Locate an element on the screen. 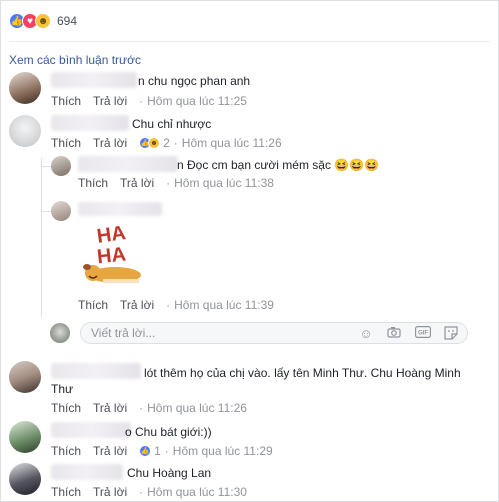 The width and height of the screenshot is (499, 502). reactions-summary: 👍 ♥ ☻ 694 is located at coordinates (43, 21).